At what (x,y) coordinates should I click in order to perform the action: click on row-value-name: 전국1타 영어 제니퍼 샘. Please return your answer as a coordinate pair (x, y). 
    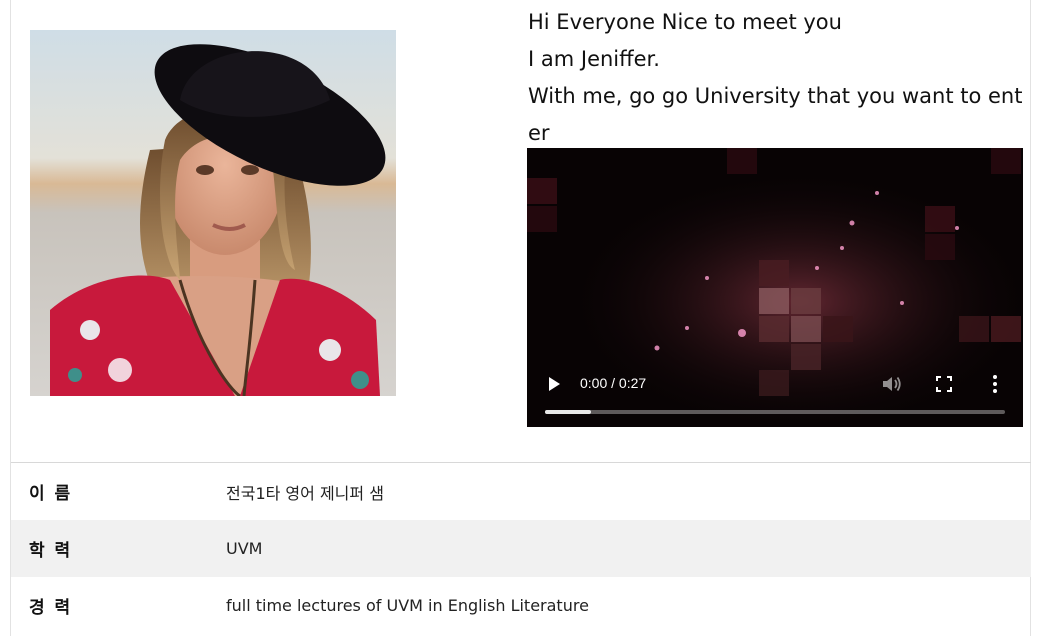
    Looking at the image, I should click on (305, 493).